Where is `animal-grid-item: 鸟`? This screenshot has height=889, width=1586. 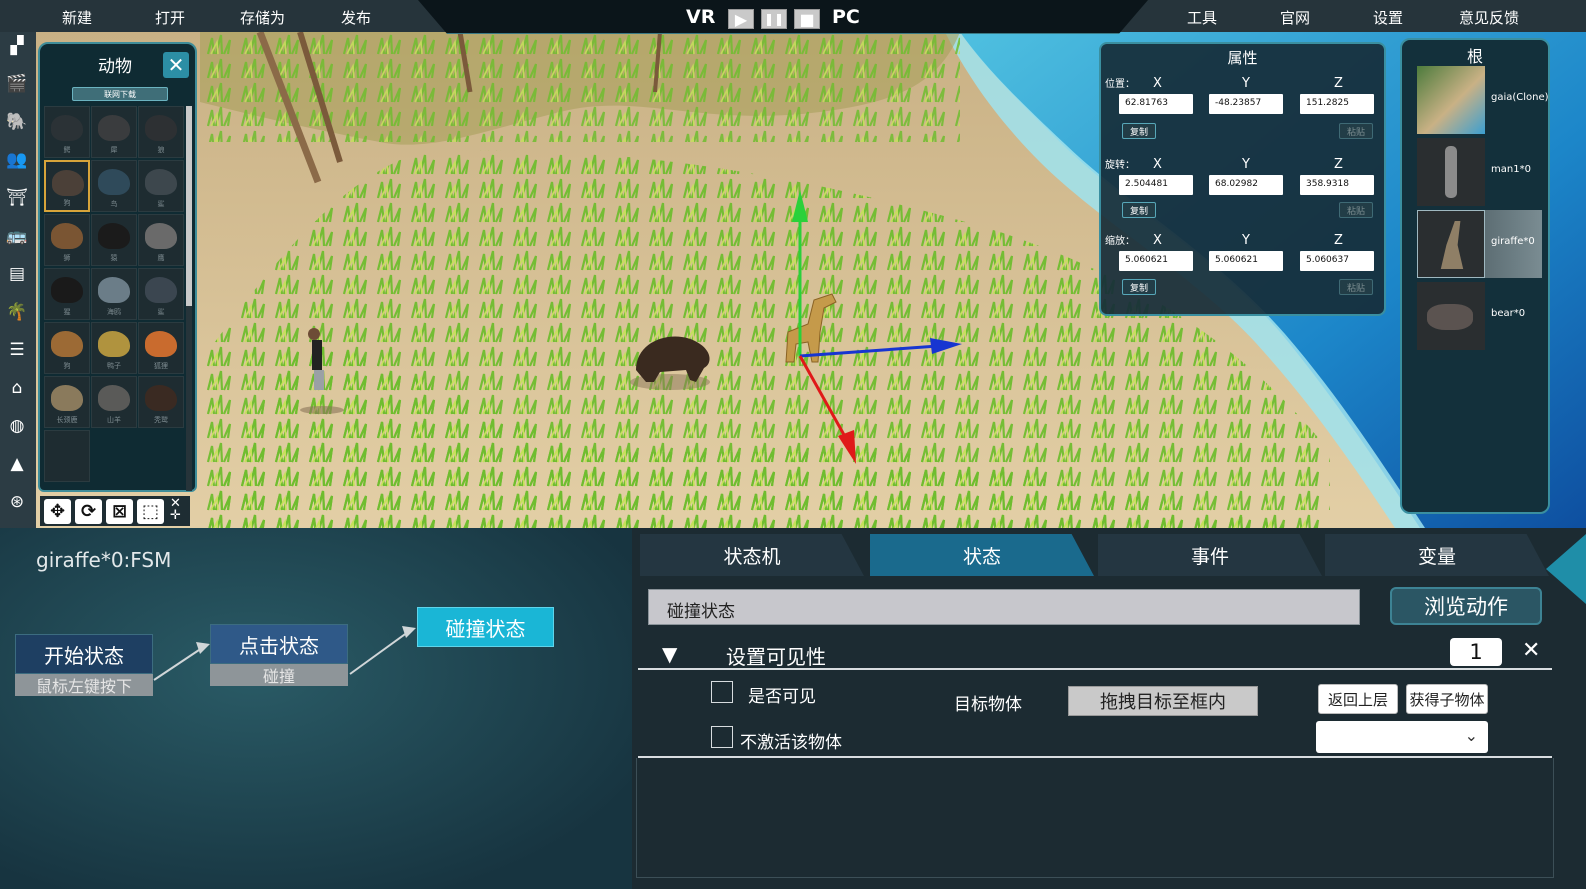 animal-grid-item: 鸟 is located at coordinates (114, 186).